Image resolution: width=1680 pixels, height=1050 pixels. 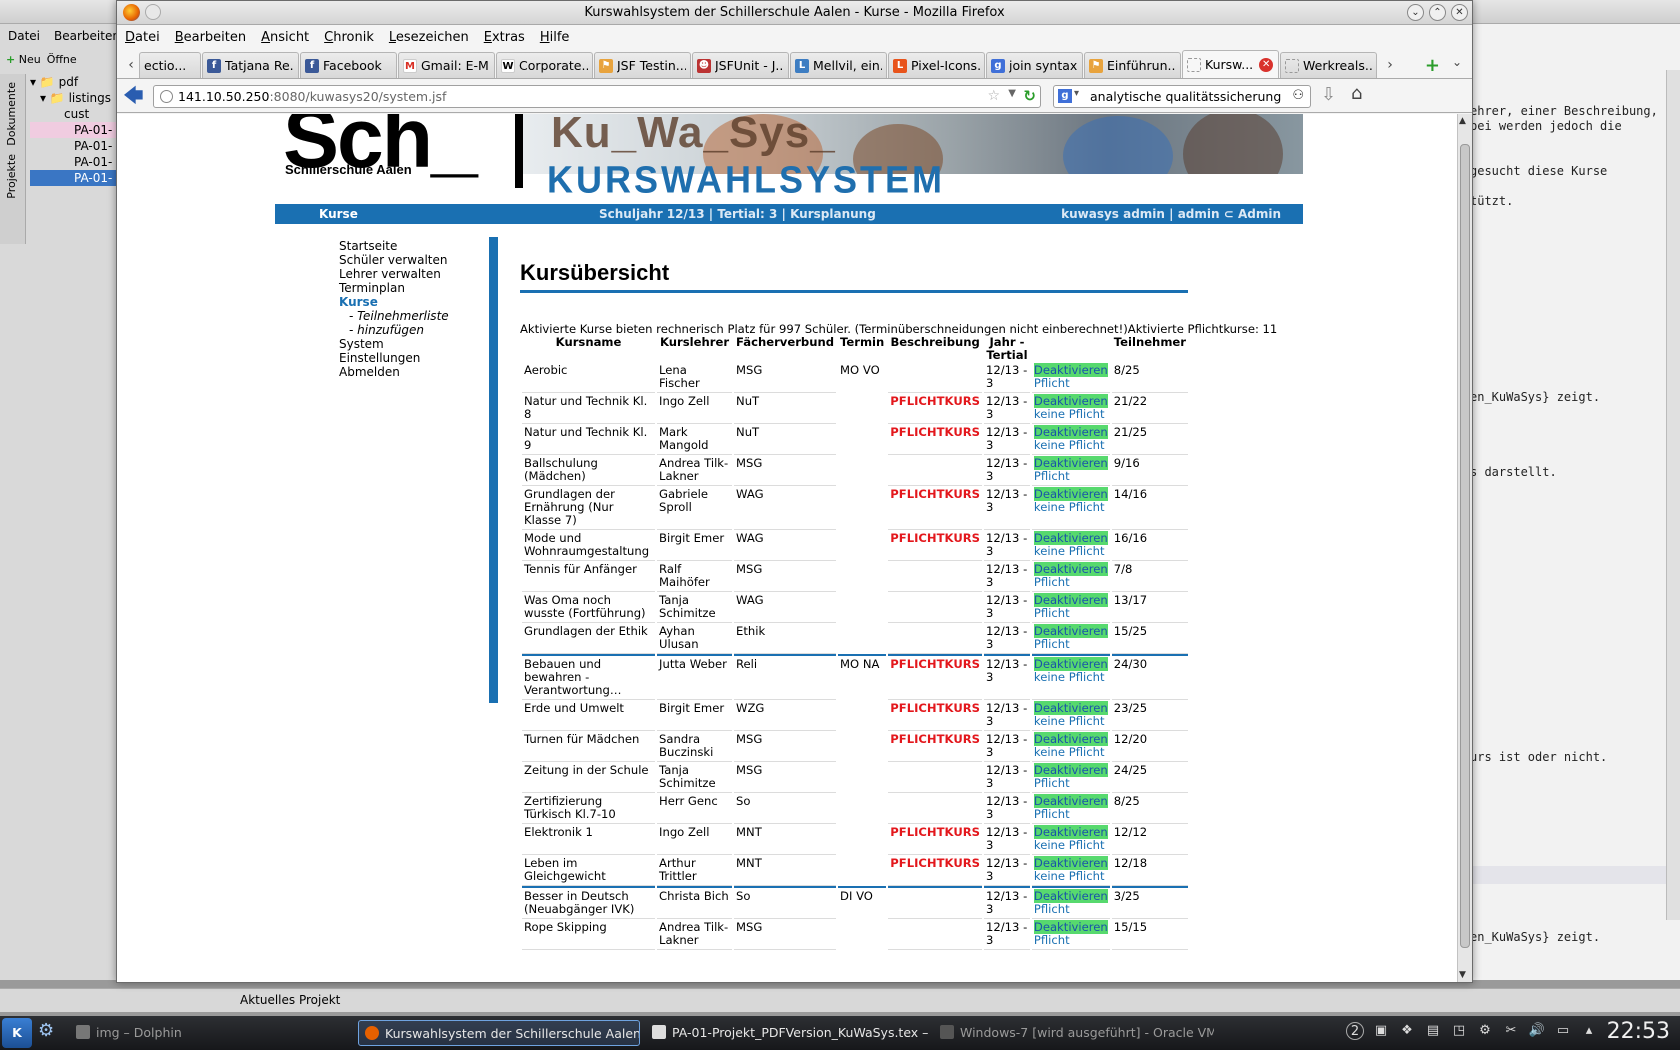 What do you see at coordinates (1171, 214) in the screenshot?
I see `navbar-user: kuwasys admin | admin ⊂ Admin` at bounding box center [1171, 214].